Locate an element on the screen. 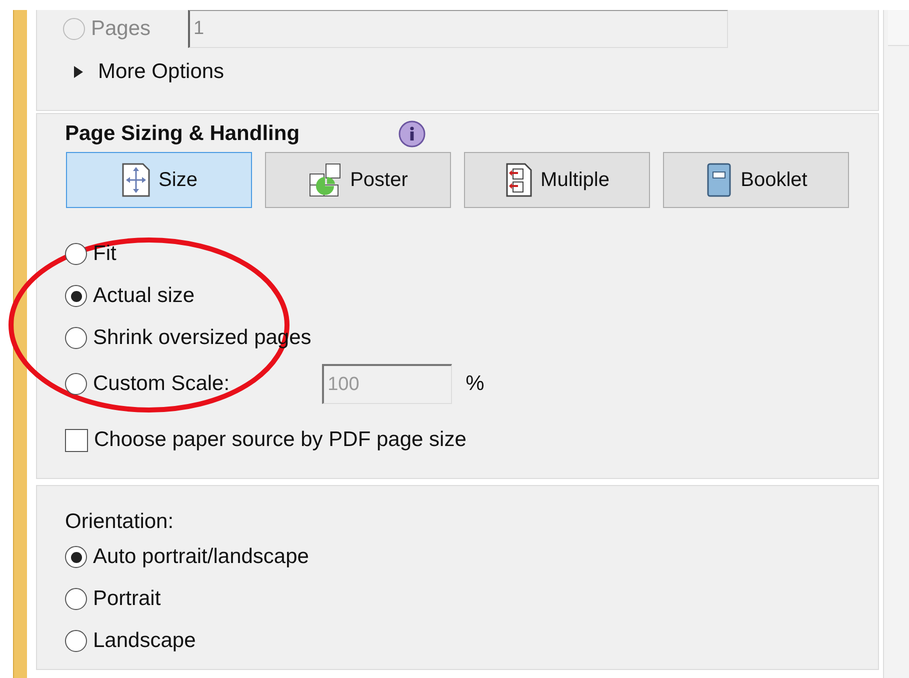  radio-label: Portrait is located at coordinates (127, 599).